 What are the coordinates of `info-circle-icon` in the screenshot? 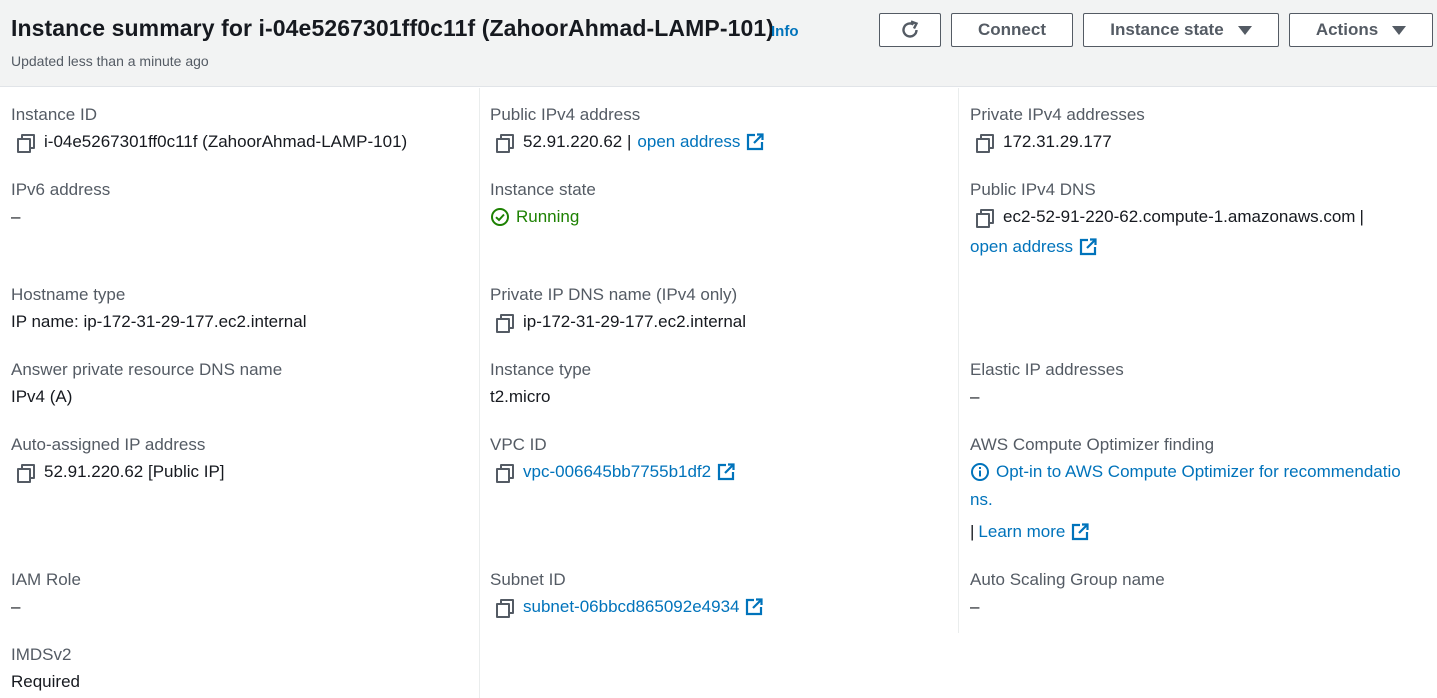 It's located at (980, 472).